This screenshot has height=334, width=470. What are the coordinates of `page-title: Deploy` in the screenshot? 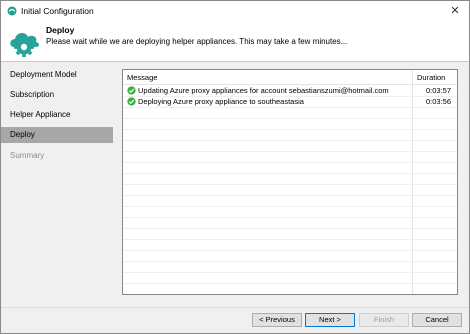 It's located at (60, 30).